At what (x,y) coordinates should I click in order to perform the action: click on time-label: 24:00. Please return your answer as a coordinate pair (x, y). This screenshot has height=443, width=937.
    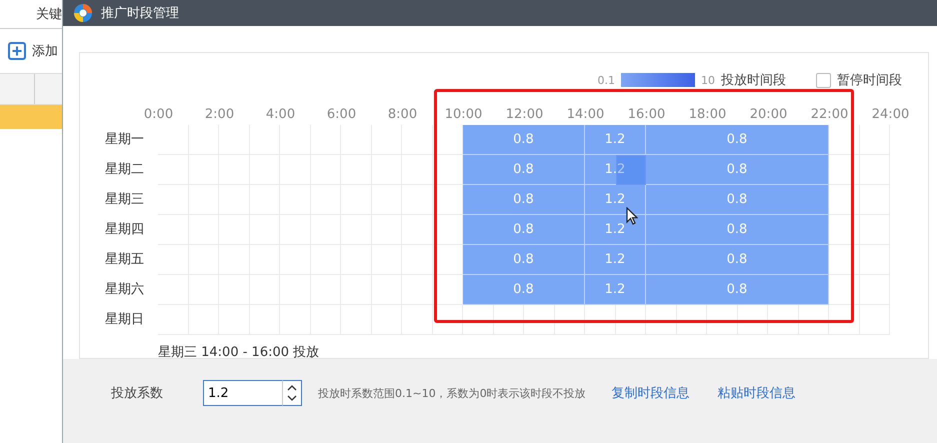
    Looking at the image, I should click on (890, 114).